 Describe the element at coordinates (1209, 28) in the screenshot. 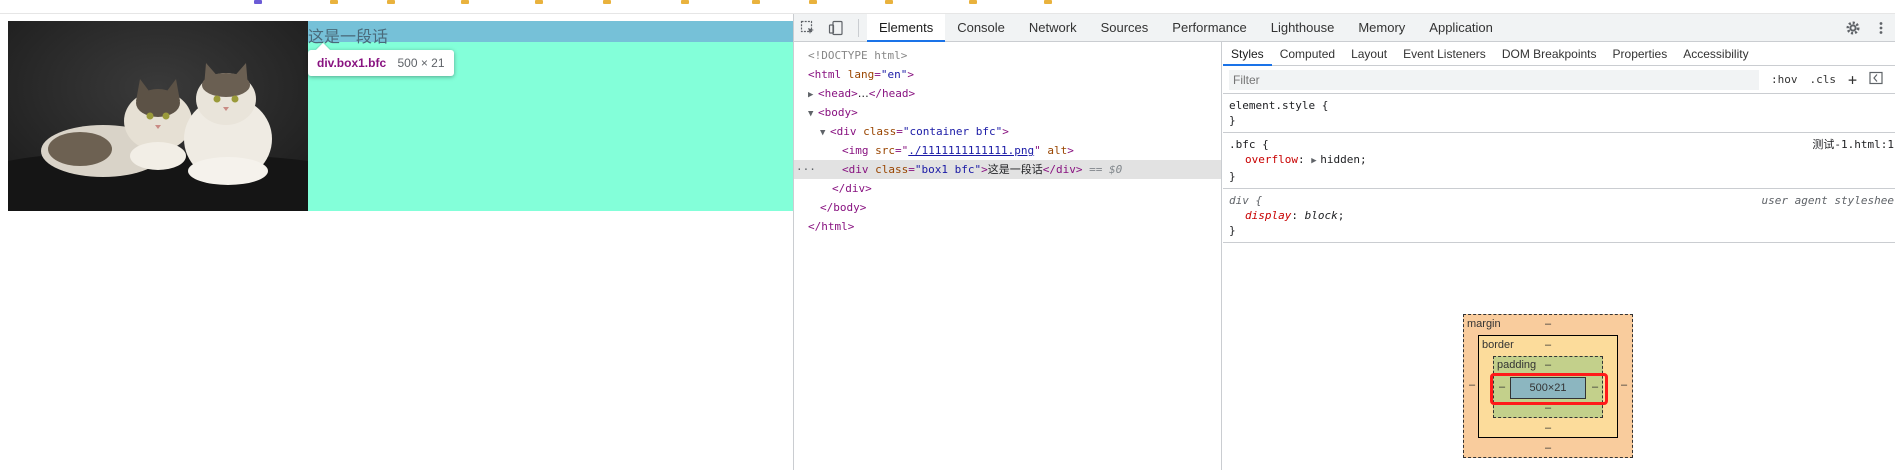

I see `tab-performance: Performance` at that location.